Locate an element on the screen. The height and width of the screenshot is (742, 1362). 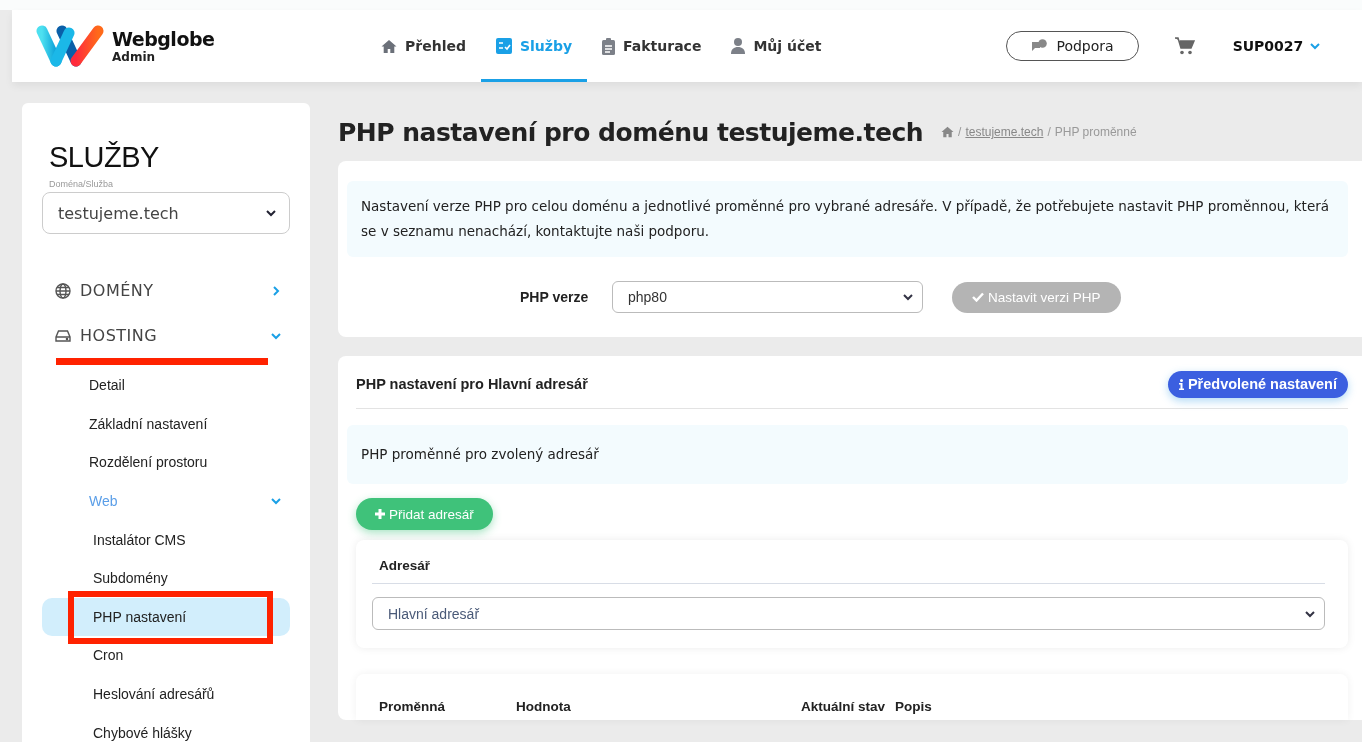
nav-tab: Fakturace is located at coordinates (652, 46).